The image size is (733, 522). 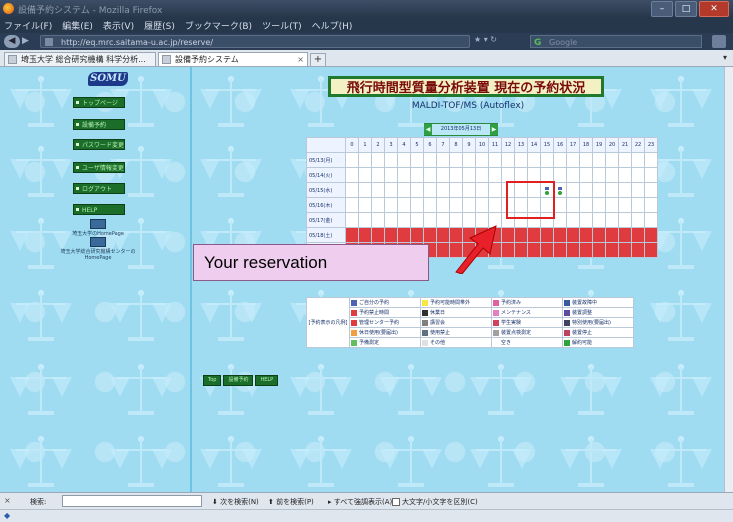 What do you see at coordinates (99, 102) in the screenshot?
I see `sidebar-top-page-button: トップページ` at bounding box center [99, 102].